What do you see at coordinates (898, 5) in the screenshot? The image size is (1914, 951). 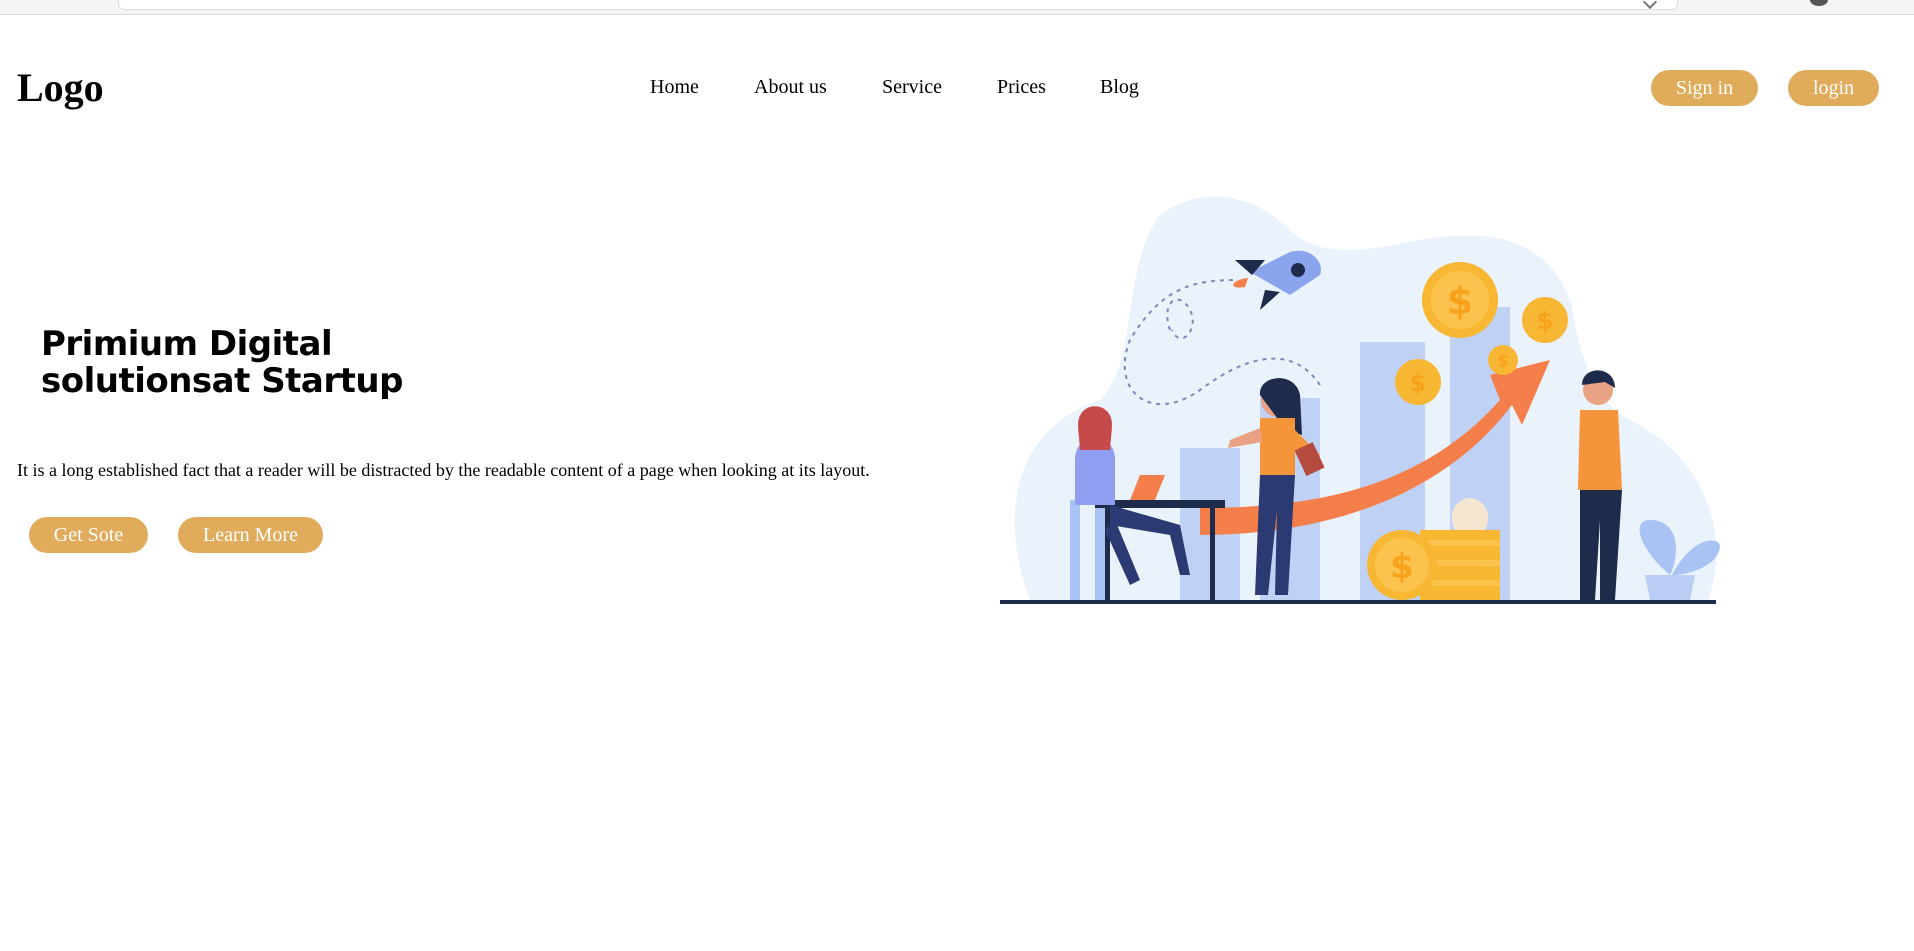 I see `address-bar` at bounding box center [898, 5].